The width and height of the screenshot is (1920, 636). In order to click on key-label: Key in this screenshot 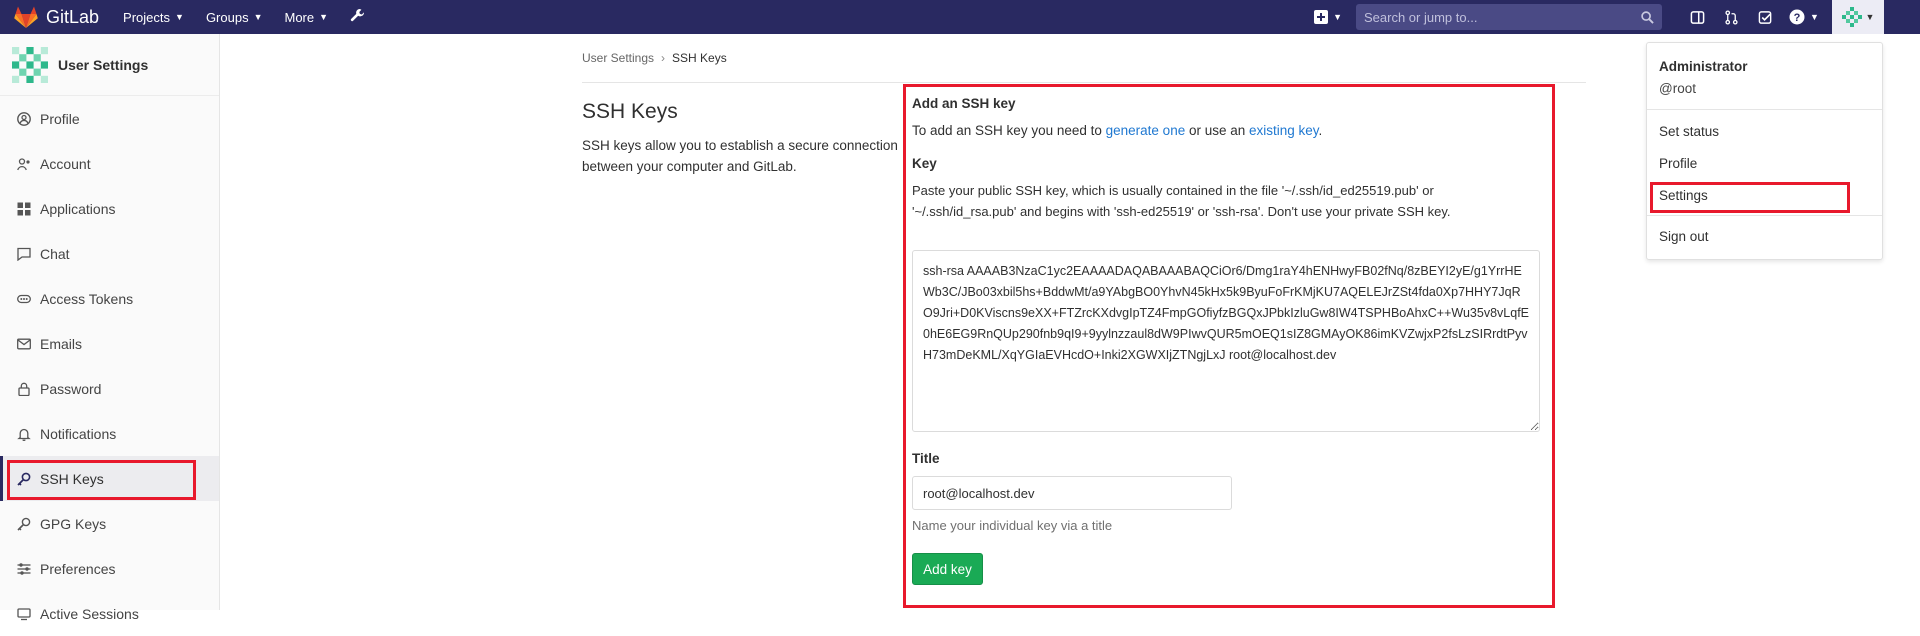, I will do `click(924, 163)`.